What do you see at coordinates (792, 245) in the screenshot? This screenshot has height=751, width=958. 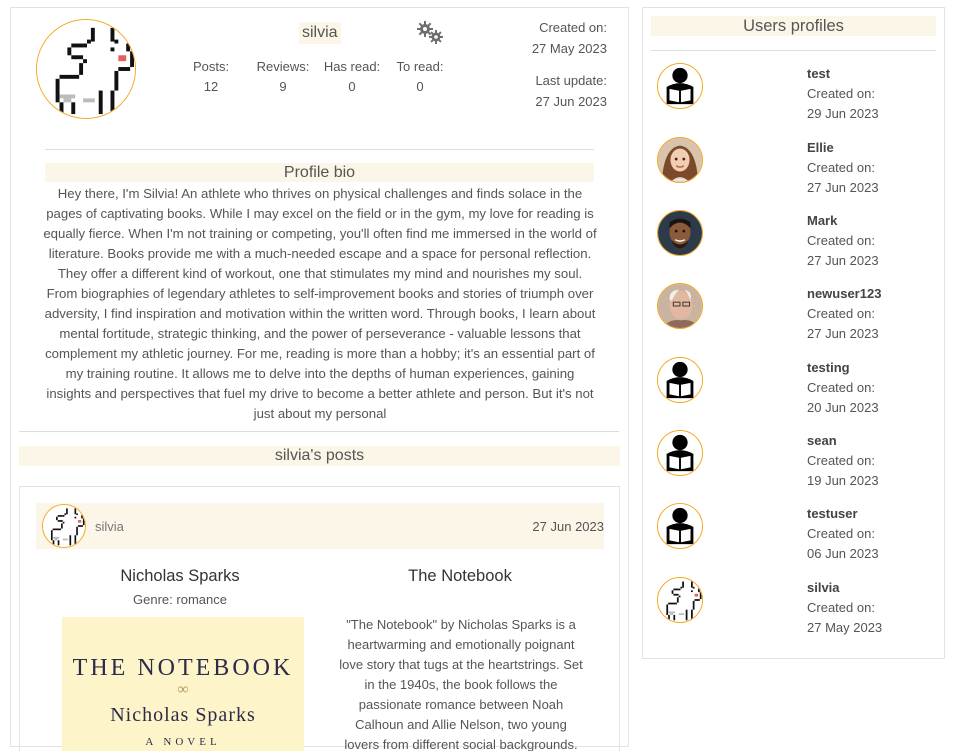 I see `user-list-item: Mark Created on: 27 Jun 2023` at bounding box center [792, 245].